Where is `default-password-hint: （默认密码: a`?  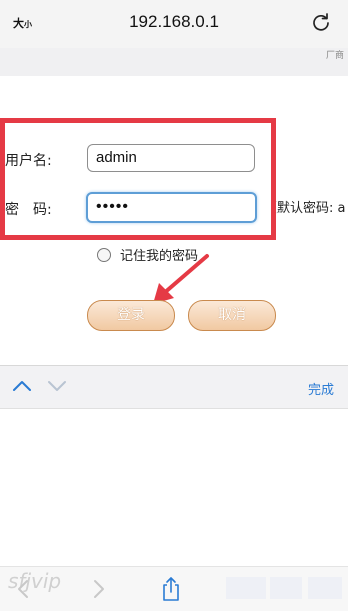 default-password-hint: （默认密码: a is located at coordinates (305, 208).